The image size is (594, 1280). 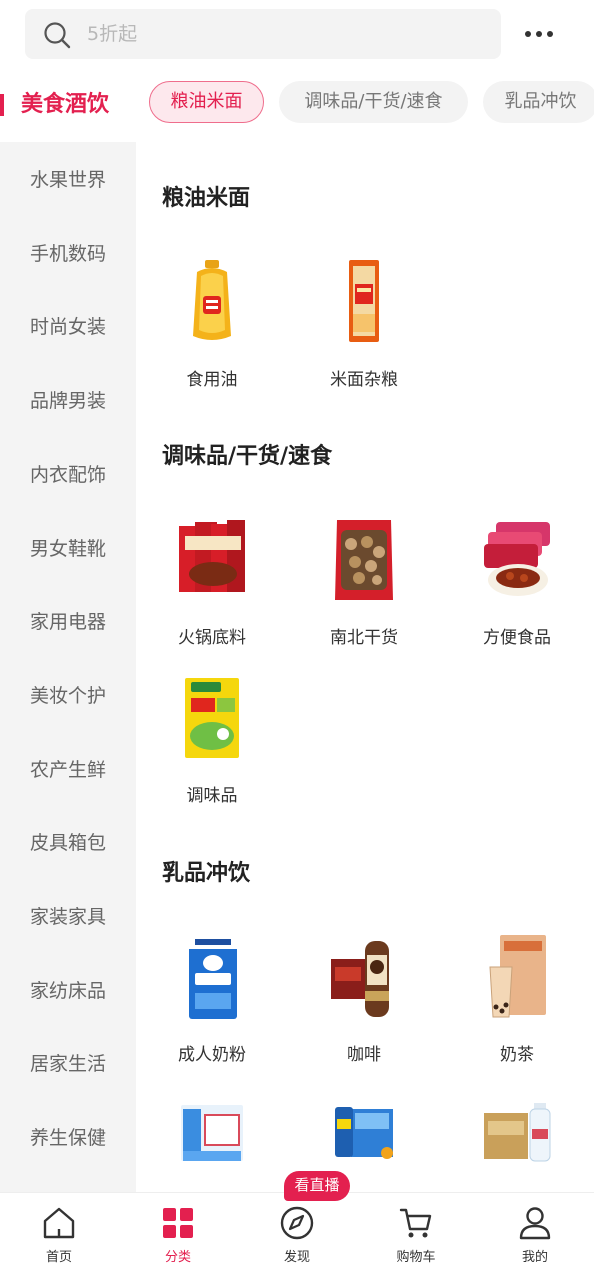 What do you see at coordinates (517, 1132) in the screenshot?
I see `water-case-image` at bounding box center [517, 1132].